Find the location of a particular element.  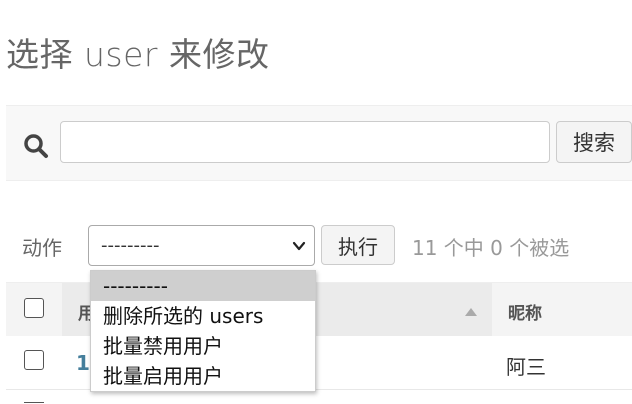

action-option-none: --------- is located at coordinates (203, 286).